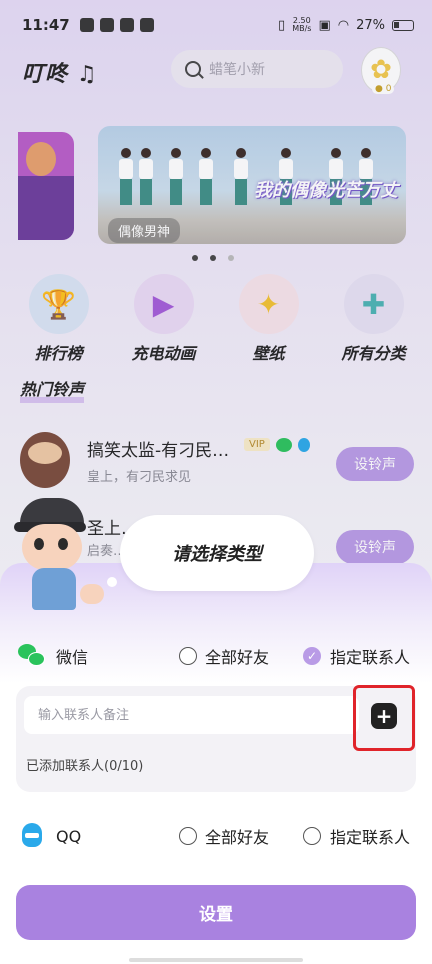 The width and height of the screenshot is (432, 964). Describe the element at coordinates (237, 836) in the screenshot. I see `qq-all-friends-label: 全部好友` at that location.